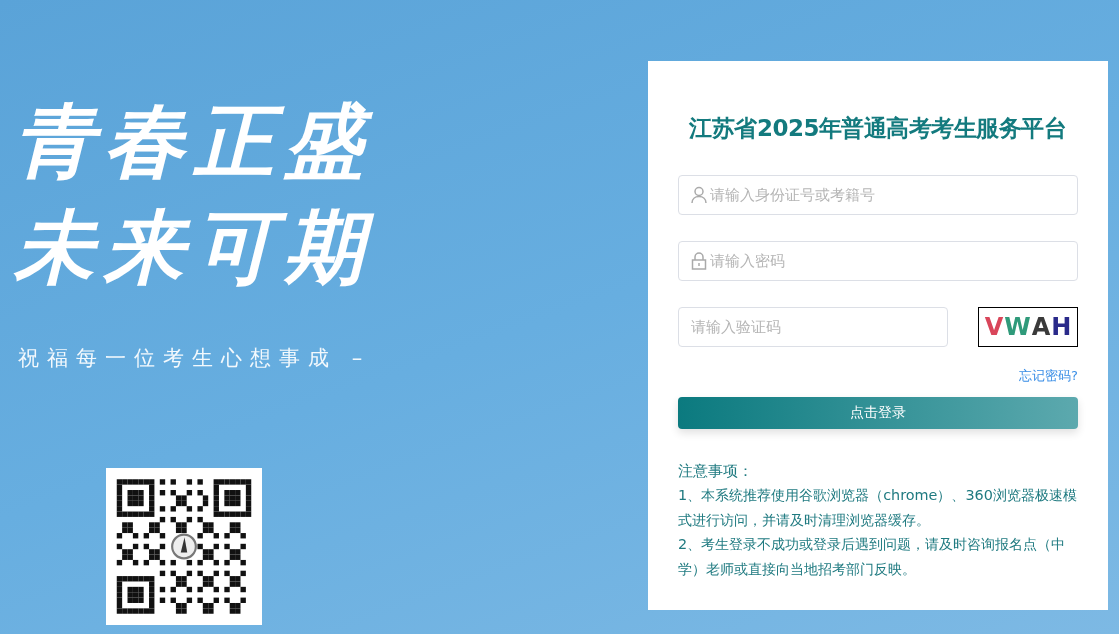  What do you see at coordinates (194, 358) in the screenshot?
I see `slogan-subtitle: 祝福每一位考生心想事成 –` at bounding box center [194, 358].